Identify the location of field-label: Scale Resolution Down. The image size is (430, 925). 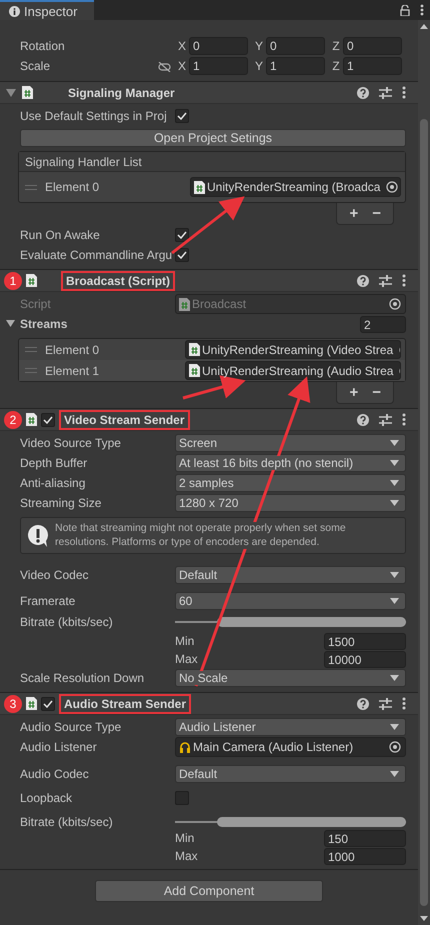
(83, 678).